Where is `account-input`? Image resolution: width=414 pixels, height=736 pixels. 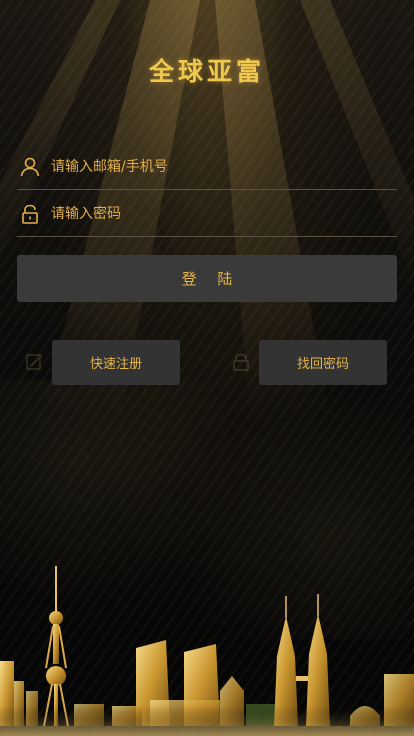
account-input is located at coordinates (223, 167).